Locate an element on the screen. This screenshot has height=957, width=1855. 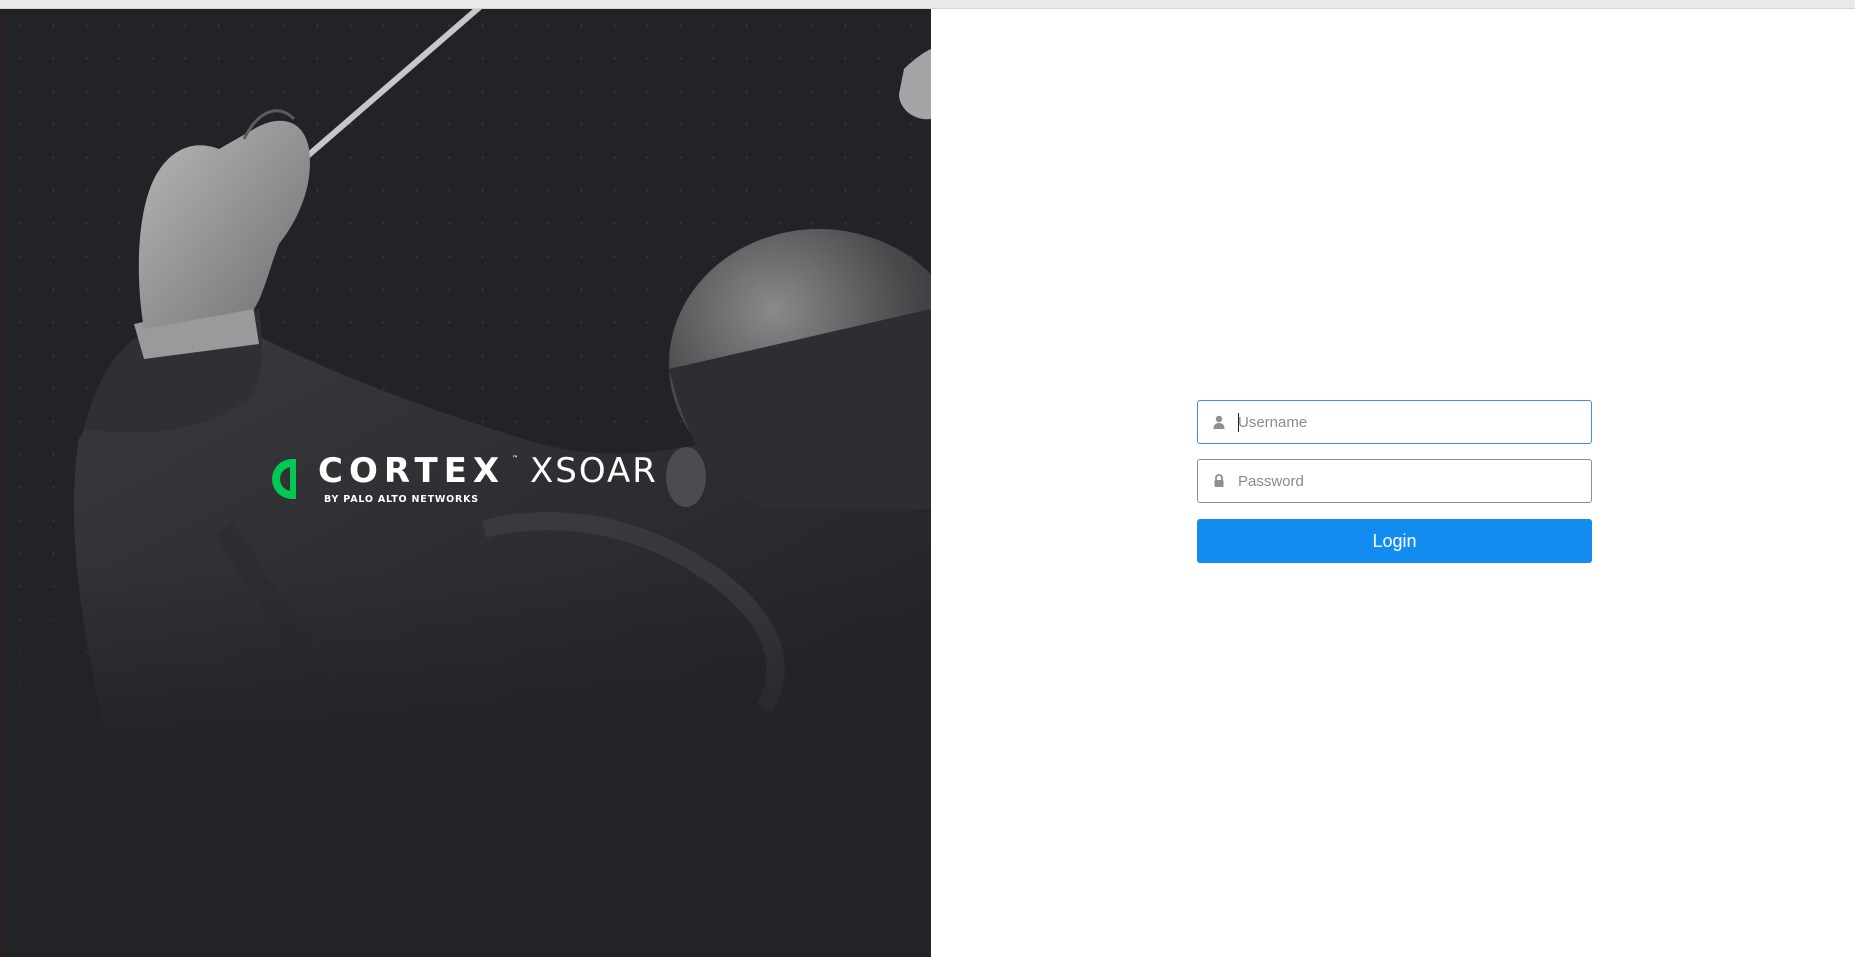
username-field is located at coordinates (1394, 422).